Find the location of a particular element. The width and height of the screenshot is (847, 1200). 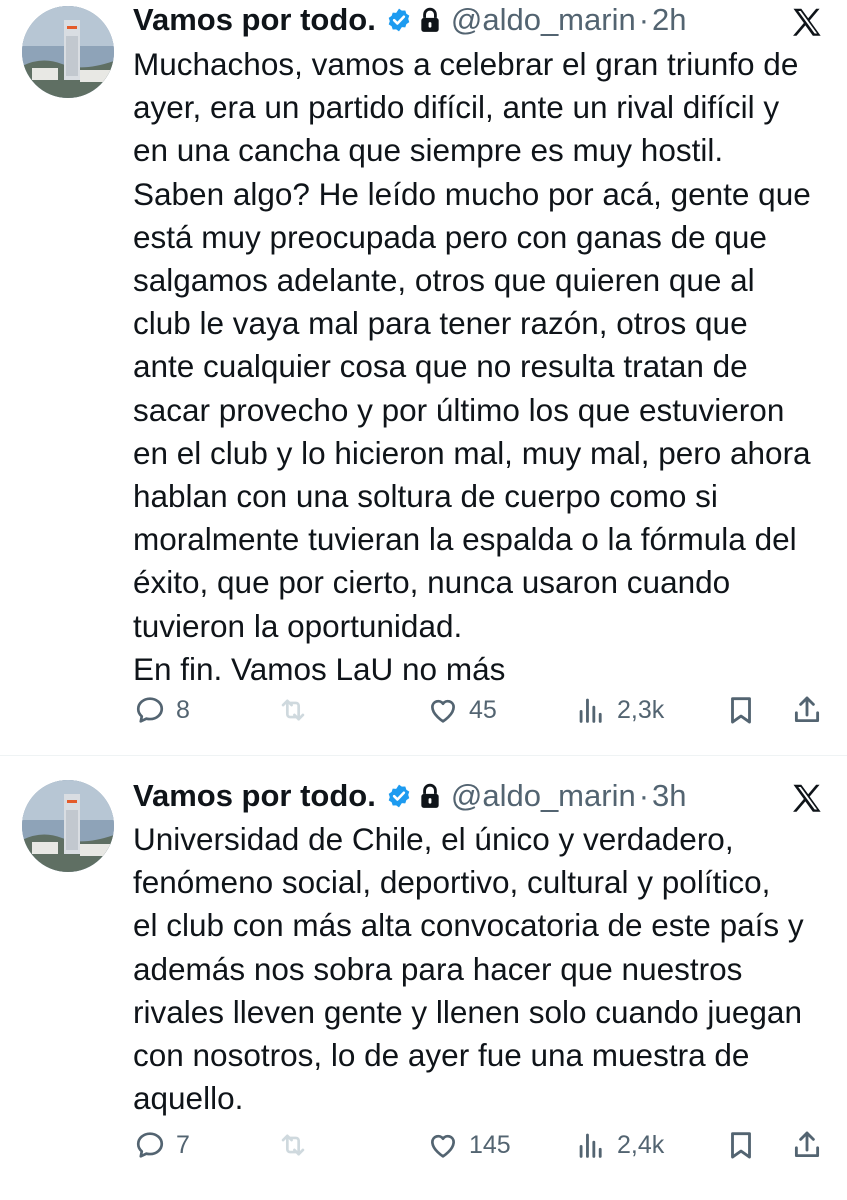

tweet-actions: 8 45 2,3k is located at coordinates (483, 710).